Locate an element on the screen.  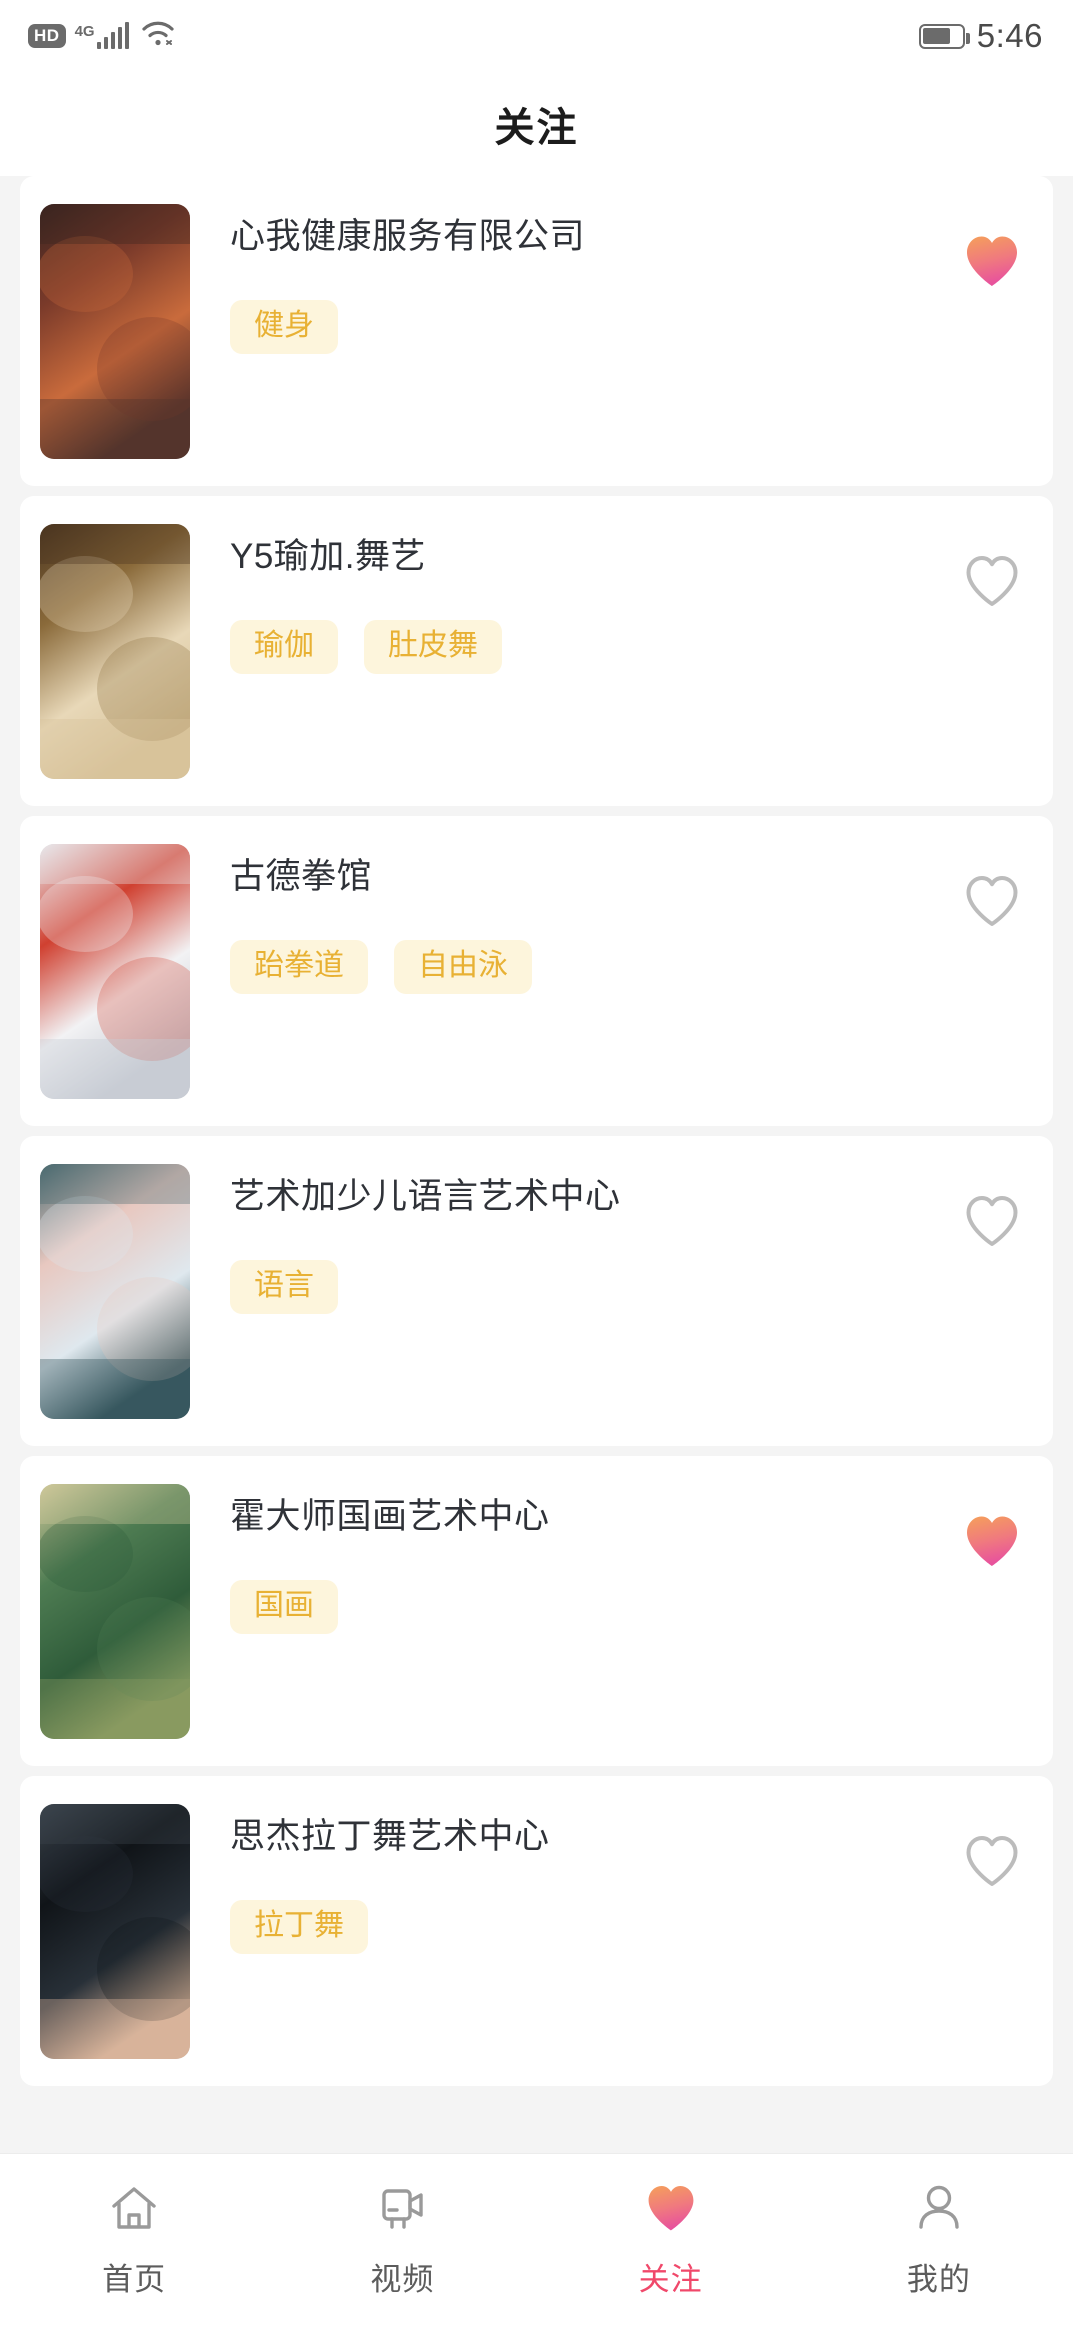
page-title: 关注 is located at coordinates (536, 128).